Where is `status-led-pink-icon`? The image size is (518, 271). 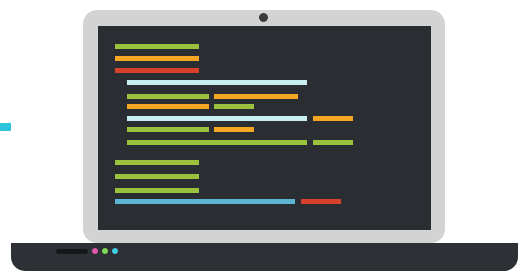 status-led-pink-icon is located at coordinates (95, 251).